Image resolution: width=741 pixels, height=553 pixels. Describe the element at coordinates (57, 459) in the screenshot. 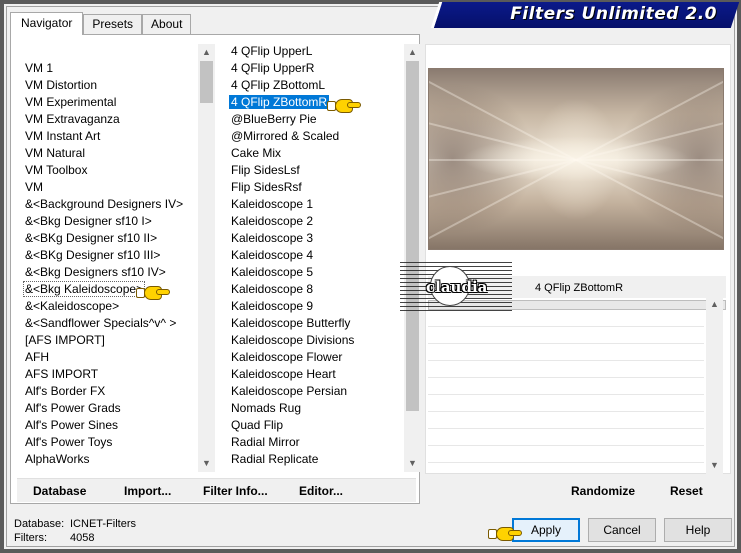

I see `category-item-label: AlphaWorks` at that location.